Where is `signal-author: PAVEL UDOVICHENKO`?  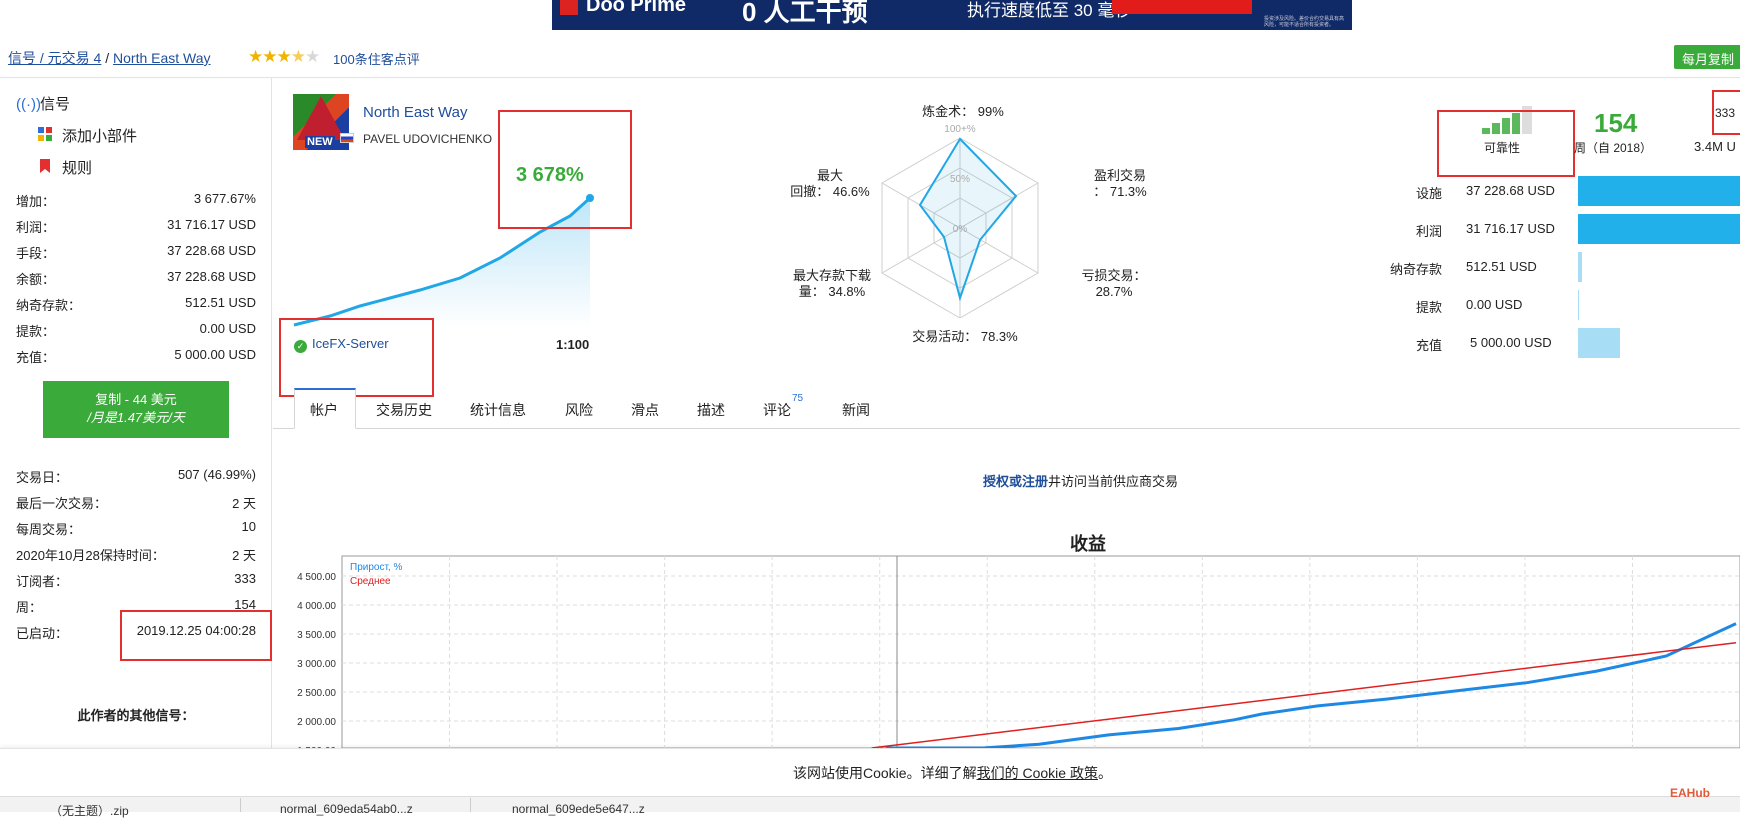 signal-author: PAVEL UDOVICHENKO is located at coordinates (427, 139).